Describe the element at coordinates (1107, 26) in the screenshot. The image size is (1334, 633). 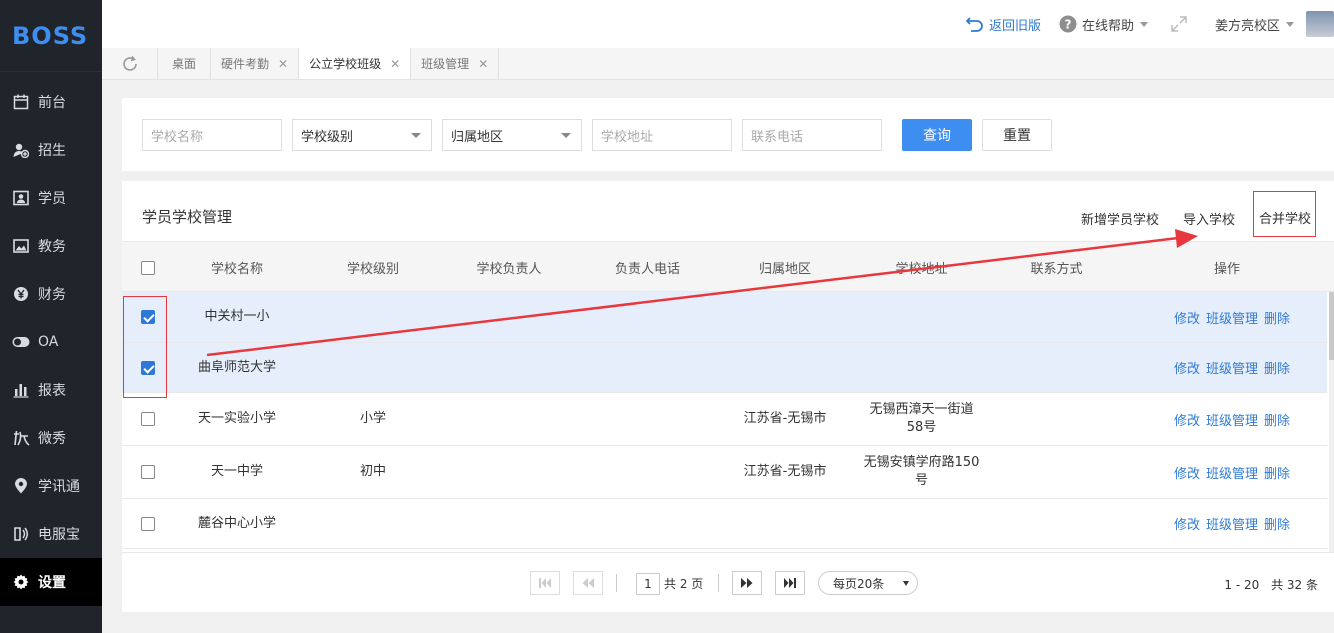
I see `online-help-label: 在线帮助` at that location.